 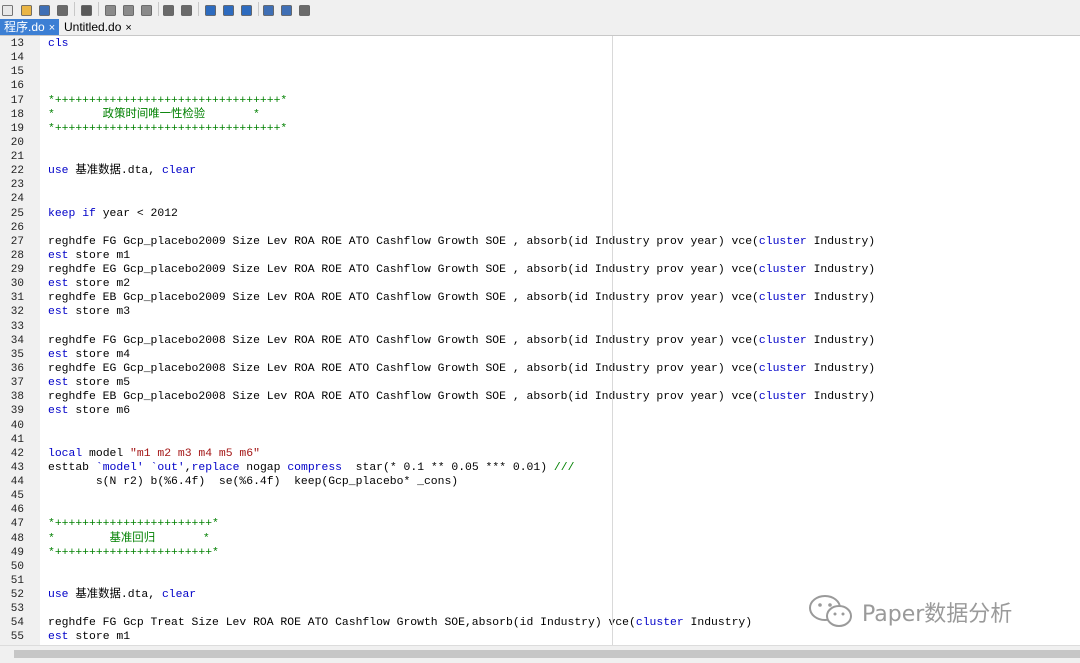 What do you see at coordinates (86, 9) in the screenshot?
I see `find-icon` at bounding box center [86, 9].